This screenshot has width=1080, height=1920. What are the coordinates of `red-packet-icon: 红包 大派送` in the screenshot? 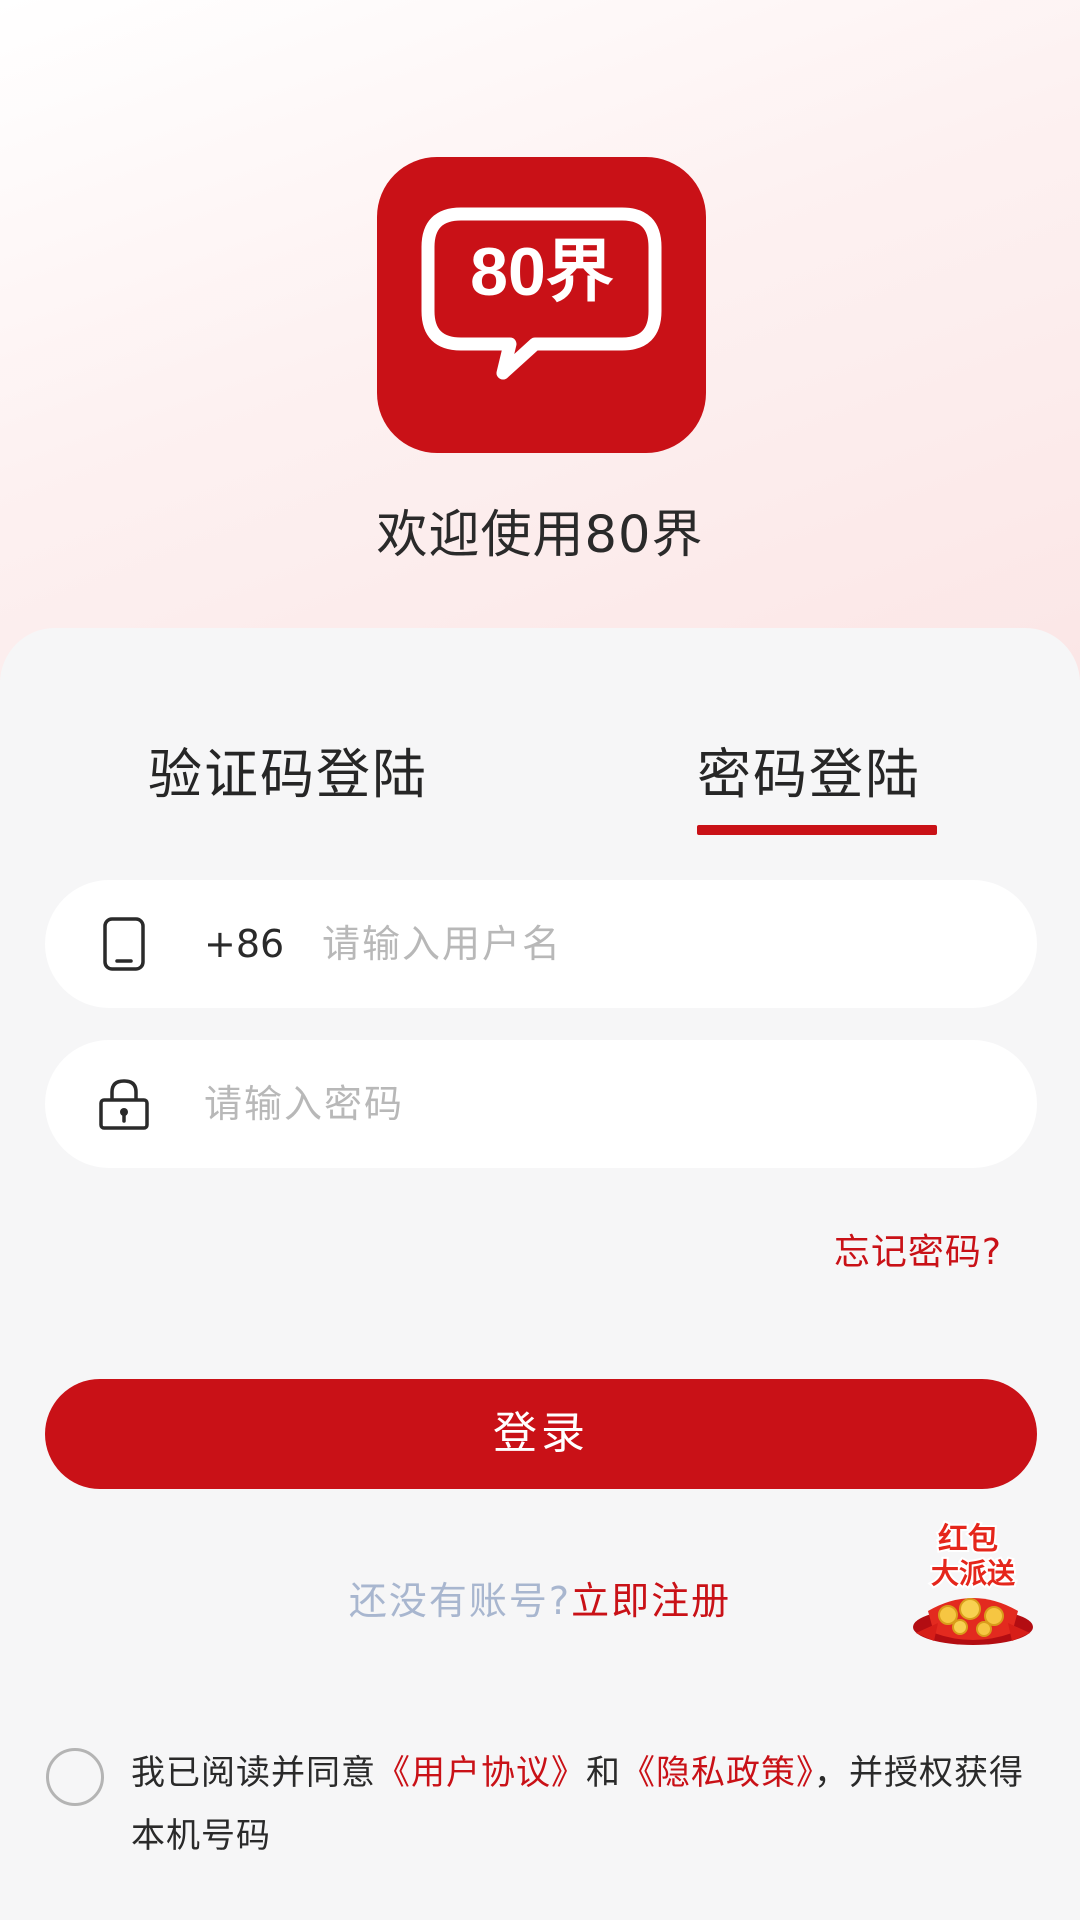 It's located at (973, 1582).